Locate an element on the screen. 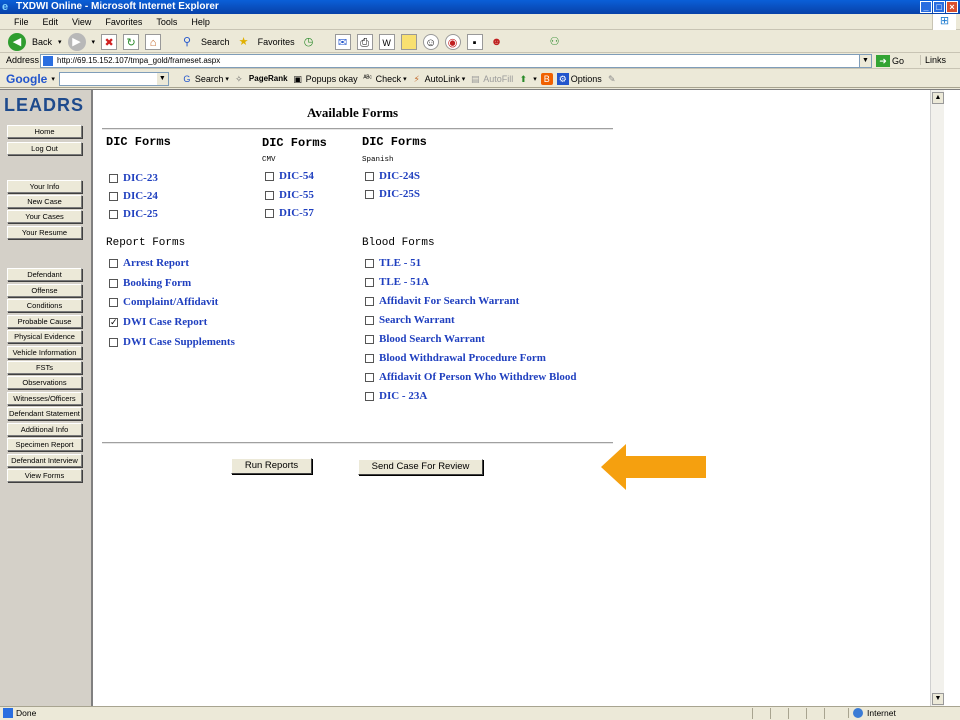  dic-25-checkbox is located at coordinates (113, 214).